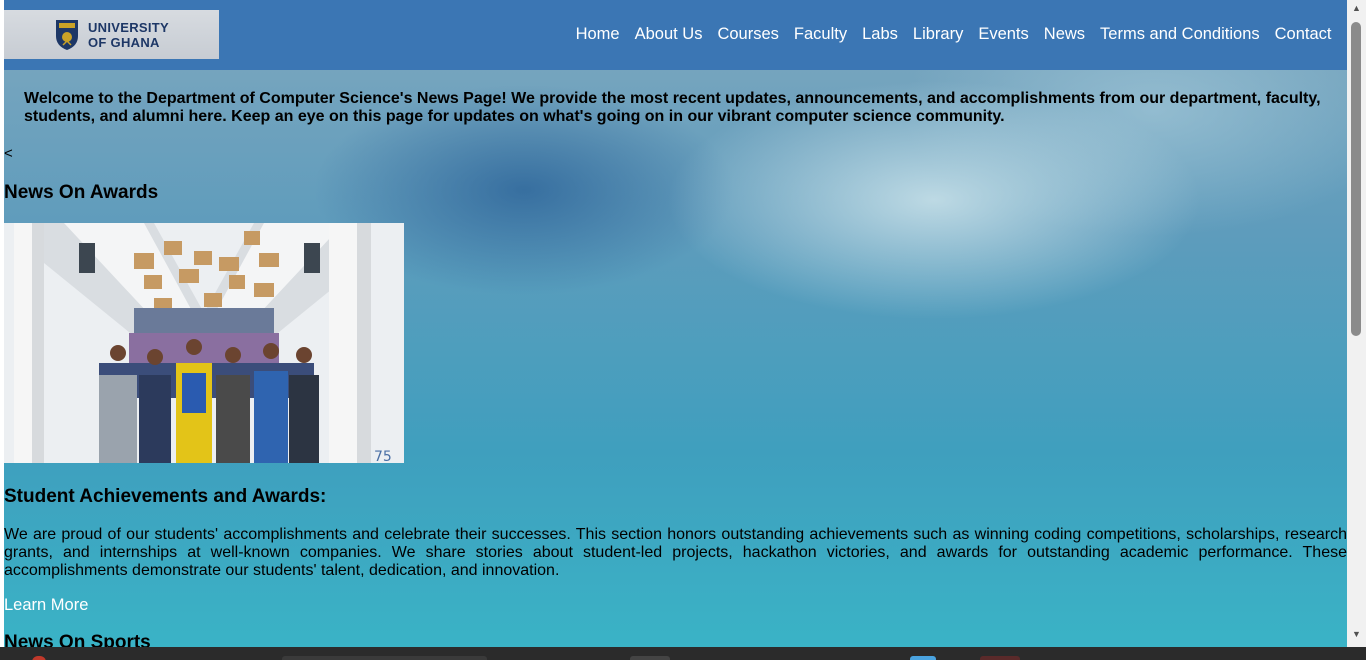 The image size is (1366, 660). What do you see at coordinates (8, 153) in the screenshot?
I see `stray-text: <` at bounding box center [8, 153].